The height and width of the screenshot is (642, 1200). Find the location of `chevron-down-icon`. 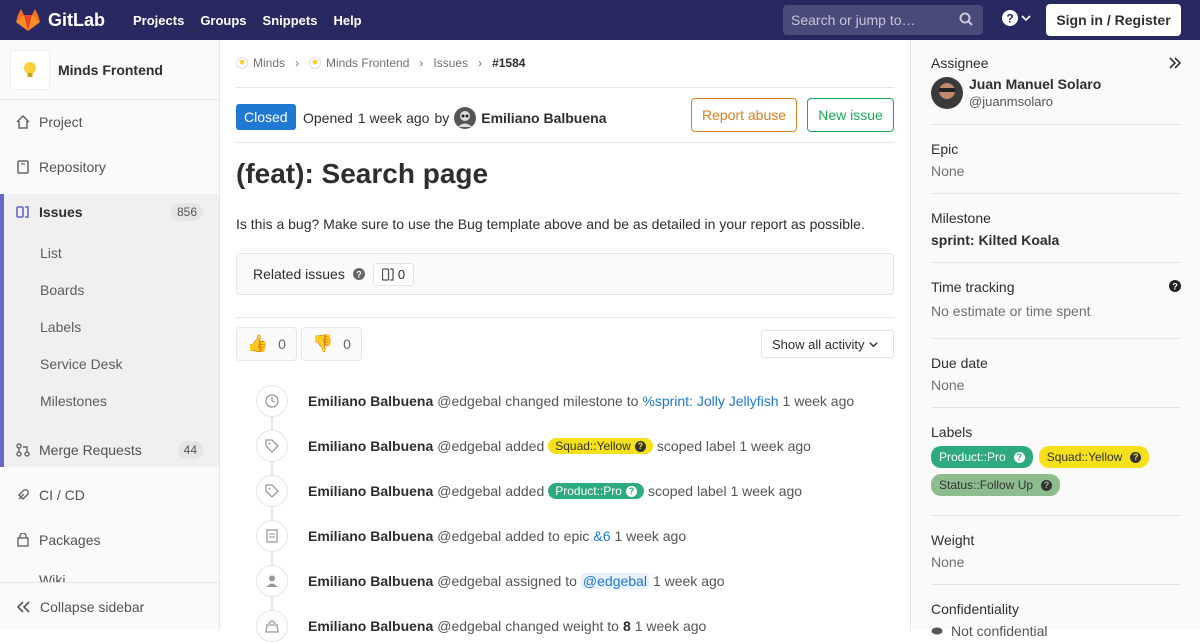

chevron-down-icon is located at coordinates (1026, 18).